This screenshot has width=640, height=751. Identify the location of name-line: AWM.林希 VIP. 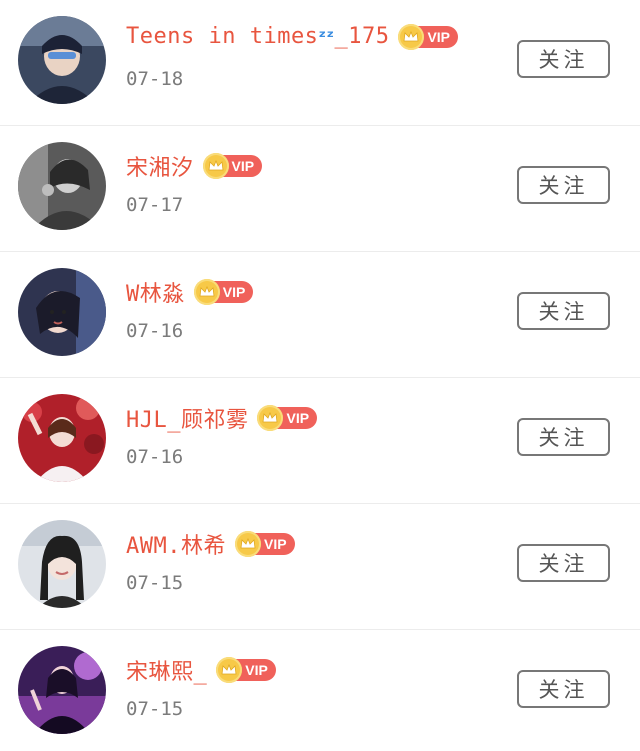
(210, 544).